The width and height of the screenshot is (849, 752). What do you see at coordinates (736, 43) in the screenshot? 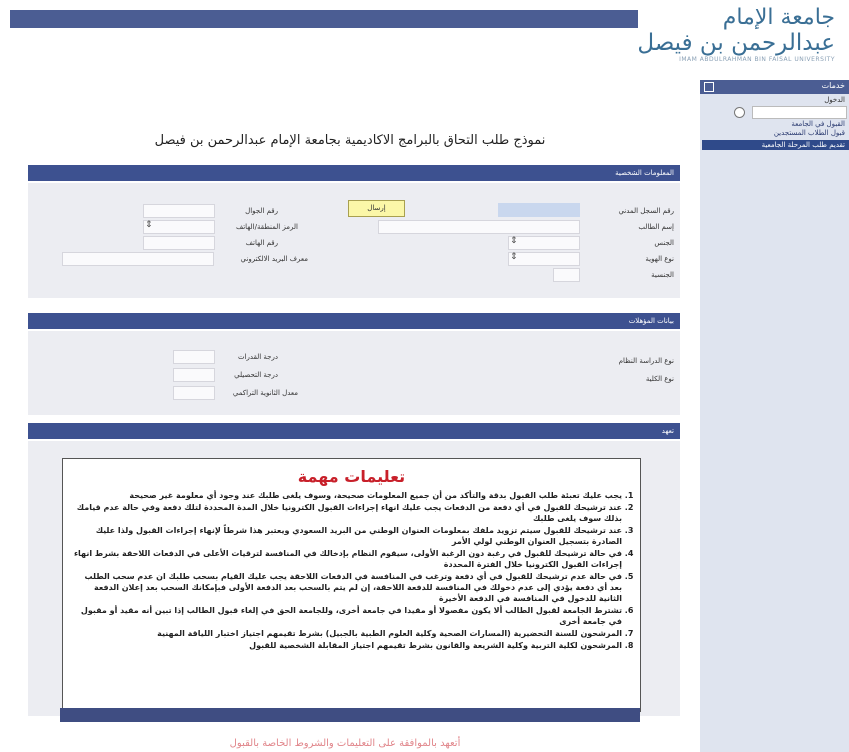
I see `logo-line2: عبدالرحمن بن فيصل` at bounding box center [736, 43].